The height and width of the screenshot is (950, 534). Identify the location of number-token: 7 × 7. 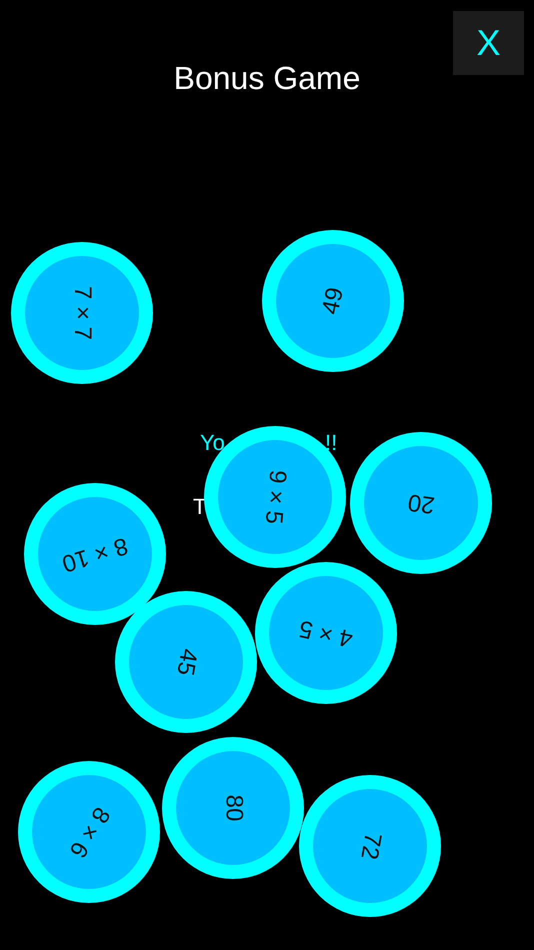
(82, 313).